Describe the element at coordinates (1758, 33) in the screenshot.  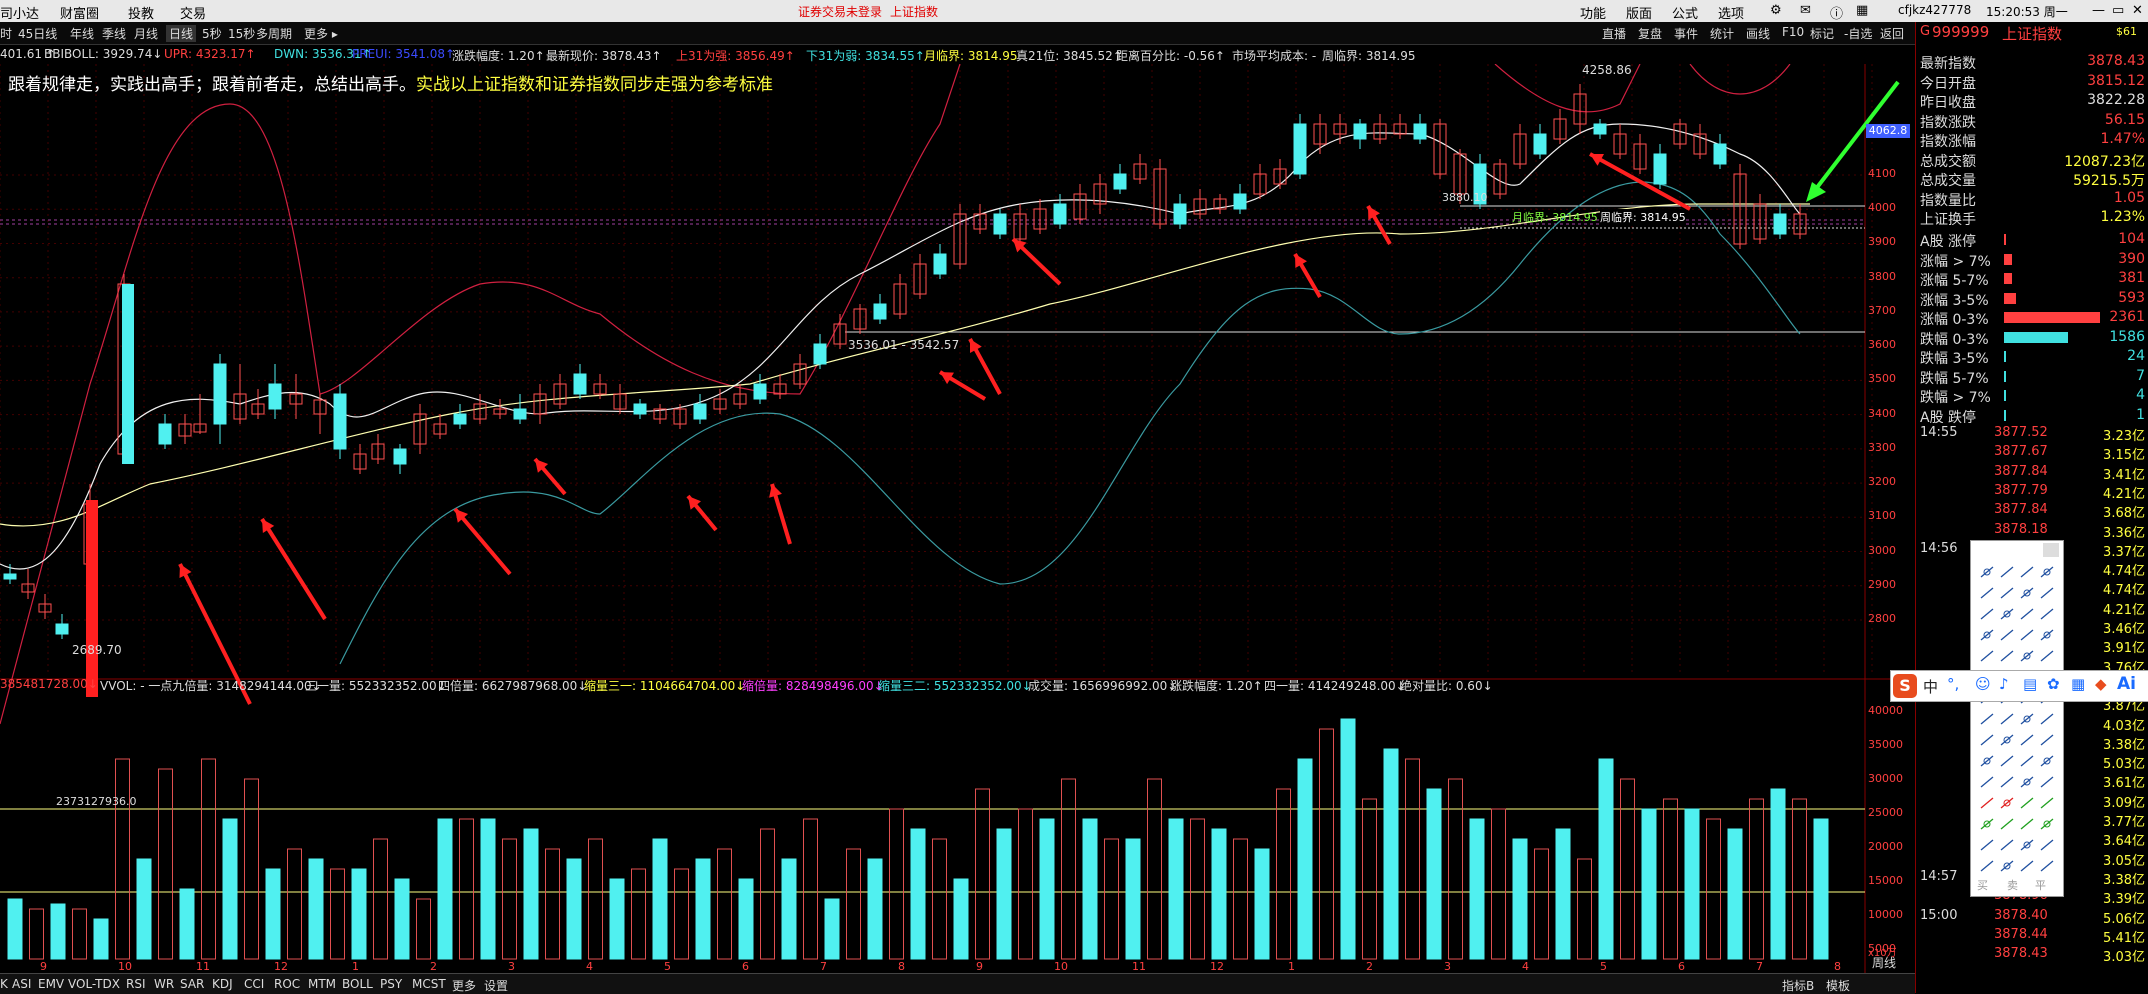
I see `tab-draw: 画线` at that location.